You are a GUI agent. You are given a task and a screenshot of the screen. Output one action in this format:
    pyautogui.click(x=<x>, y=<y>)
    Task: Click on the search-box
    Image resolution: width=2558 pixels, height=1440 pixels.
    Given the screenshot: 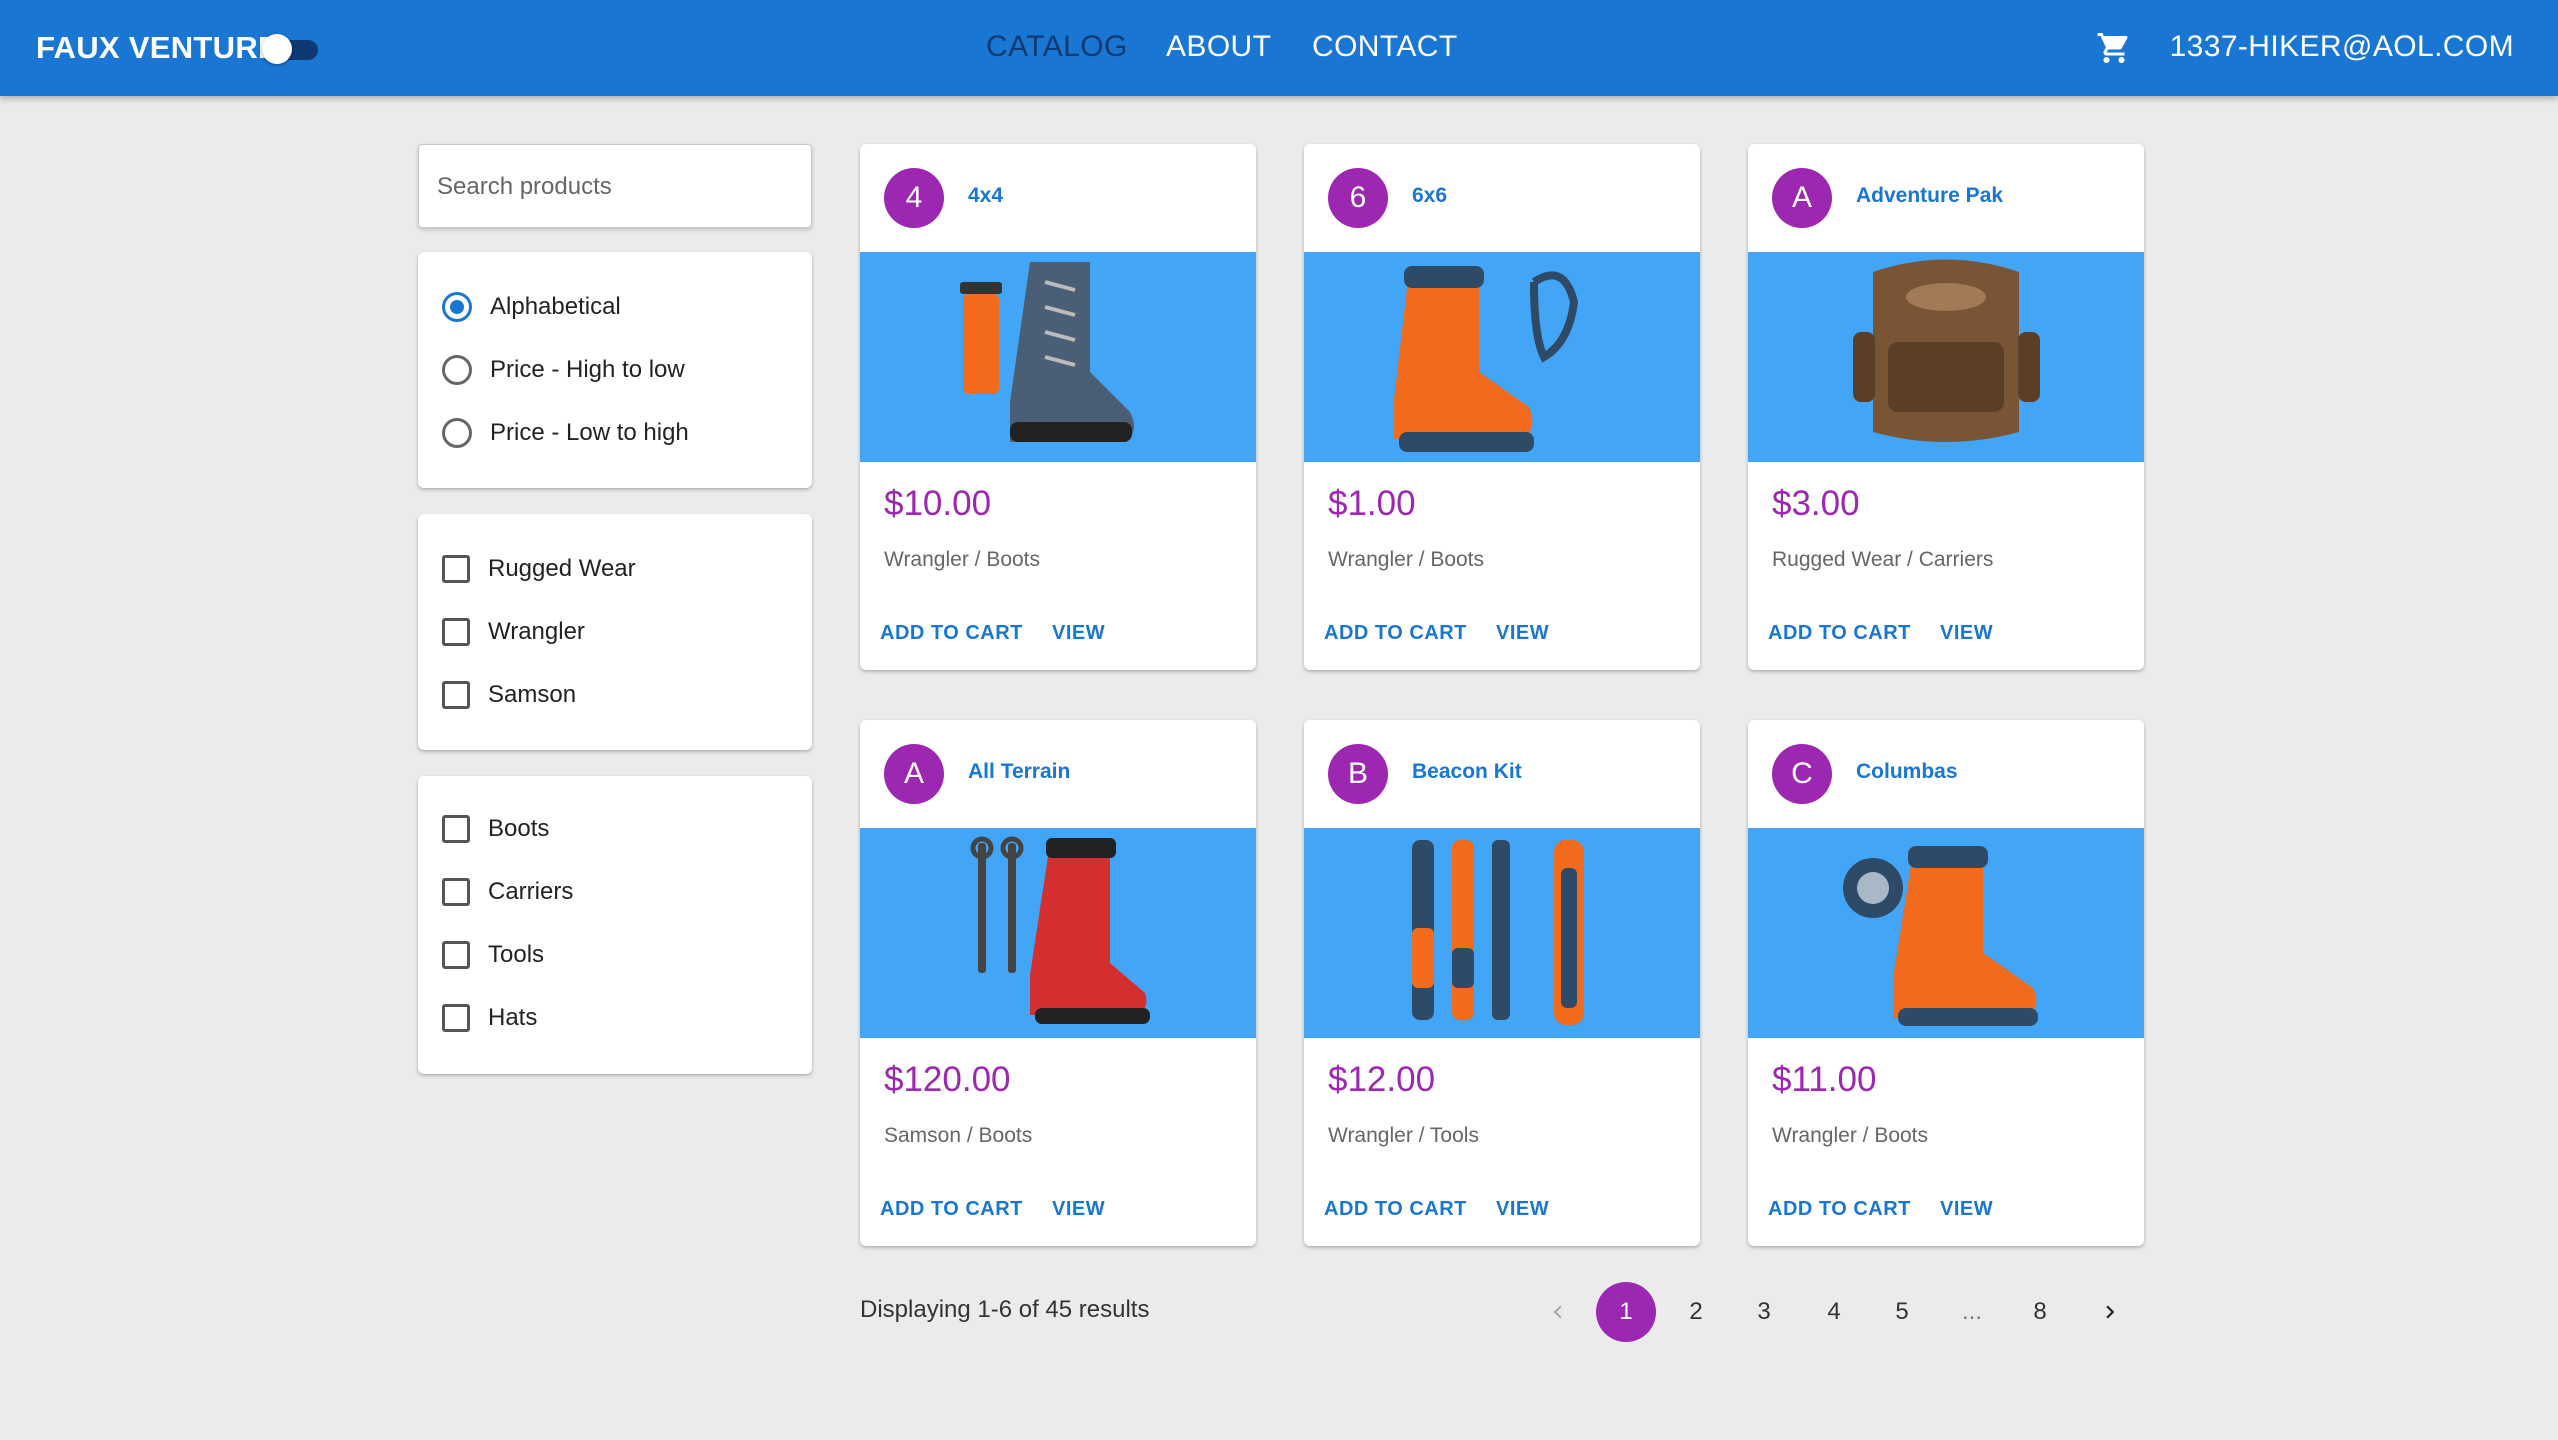 What is the action you would take?
    pyautogui.click(x=615, y=186)
    